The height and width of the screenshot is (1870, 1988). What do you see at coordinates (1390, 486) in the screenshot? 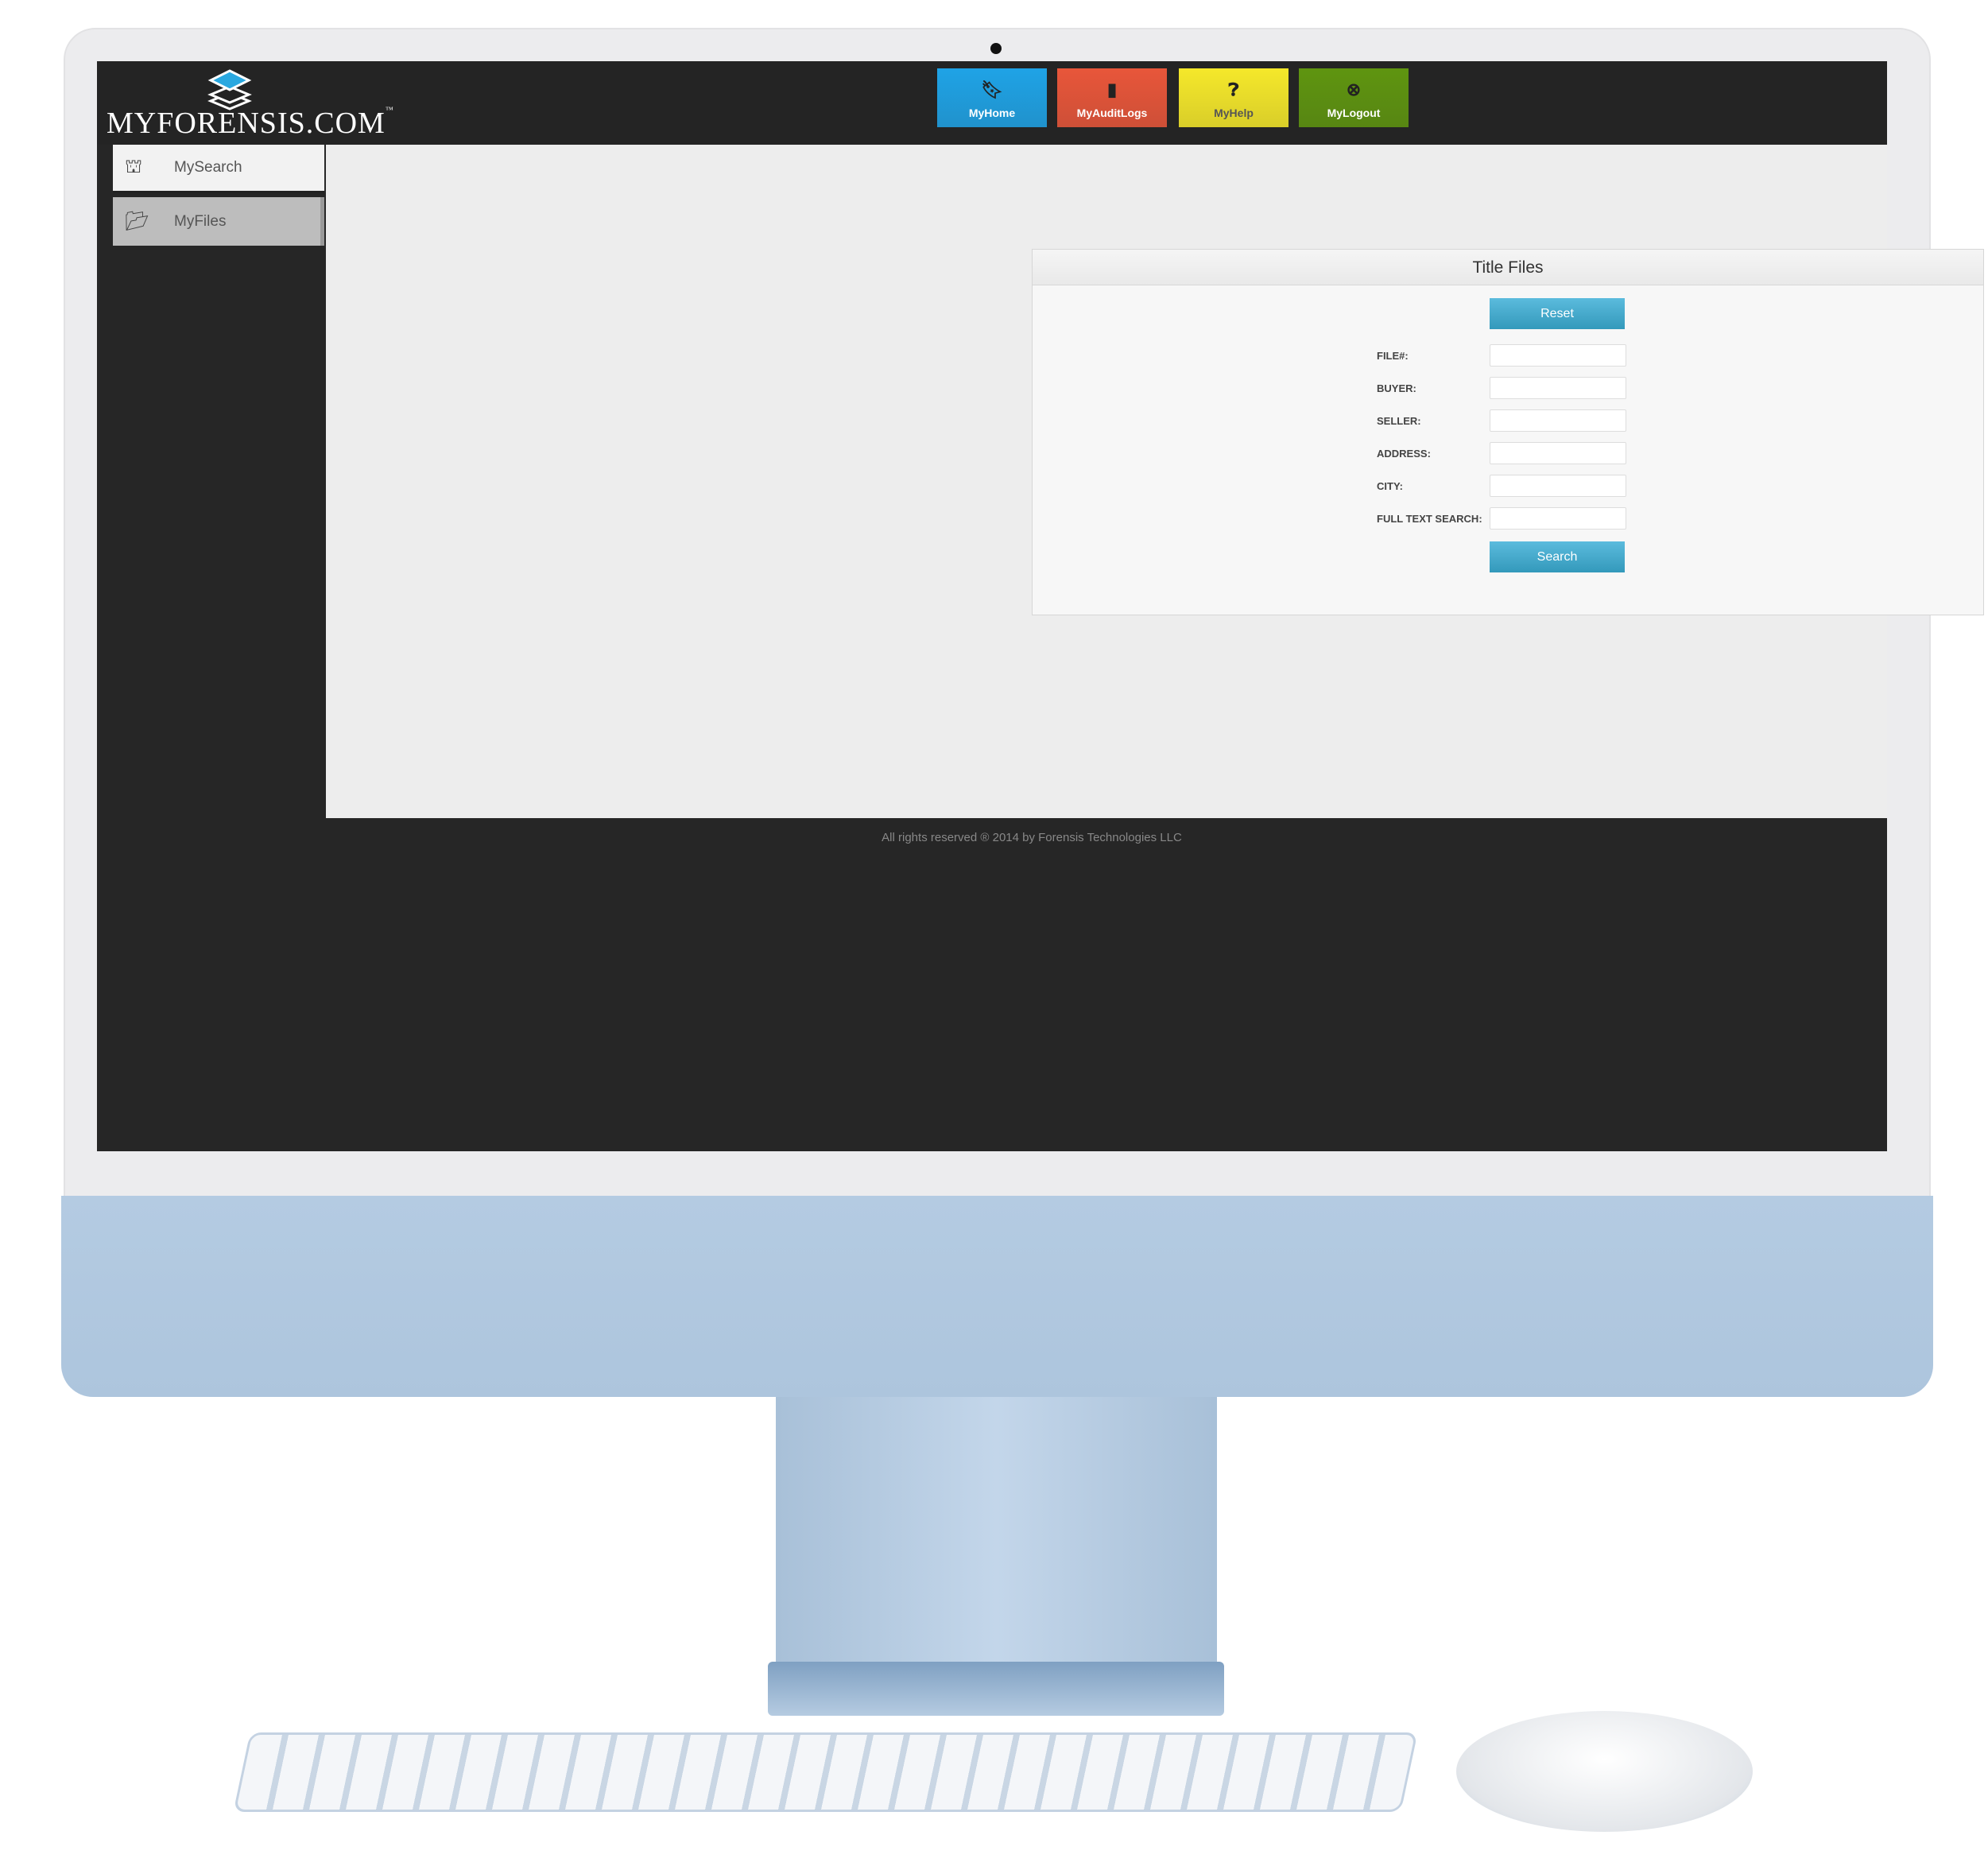
I see `city-label: CITY:` at bounding box center [1390, 486].